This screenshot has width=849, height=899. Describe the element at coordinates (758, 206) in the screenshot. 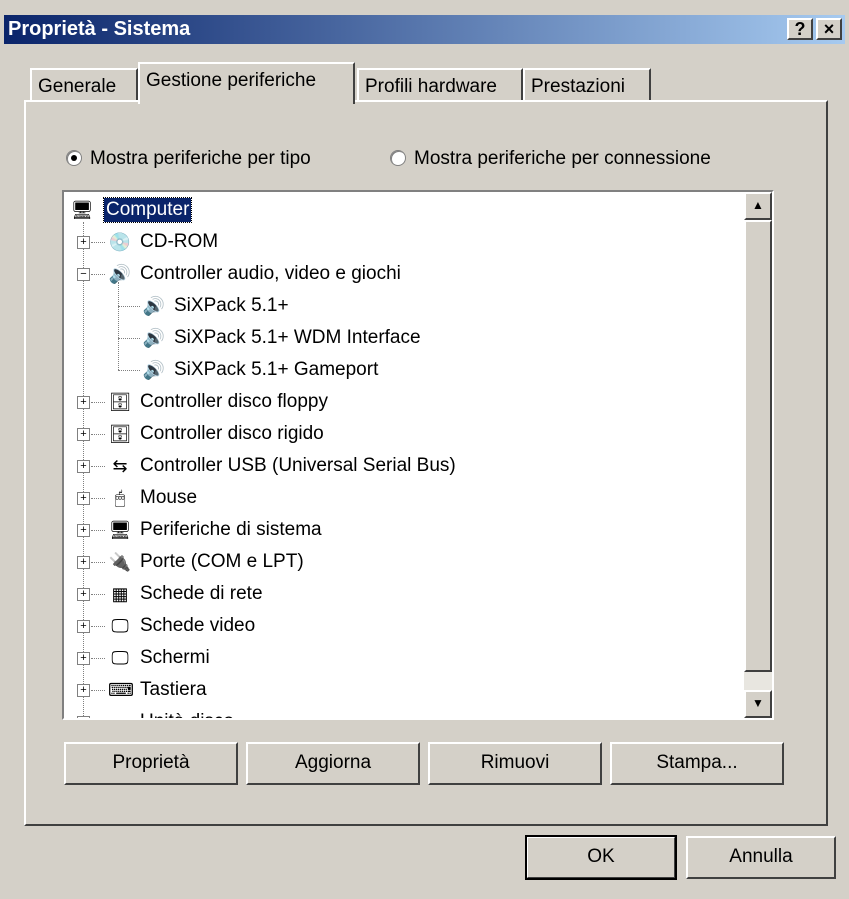

I see `scroll-up-icon: ▲` at that location.